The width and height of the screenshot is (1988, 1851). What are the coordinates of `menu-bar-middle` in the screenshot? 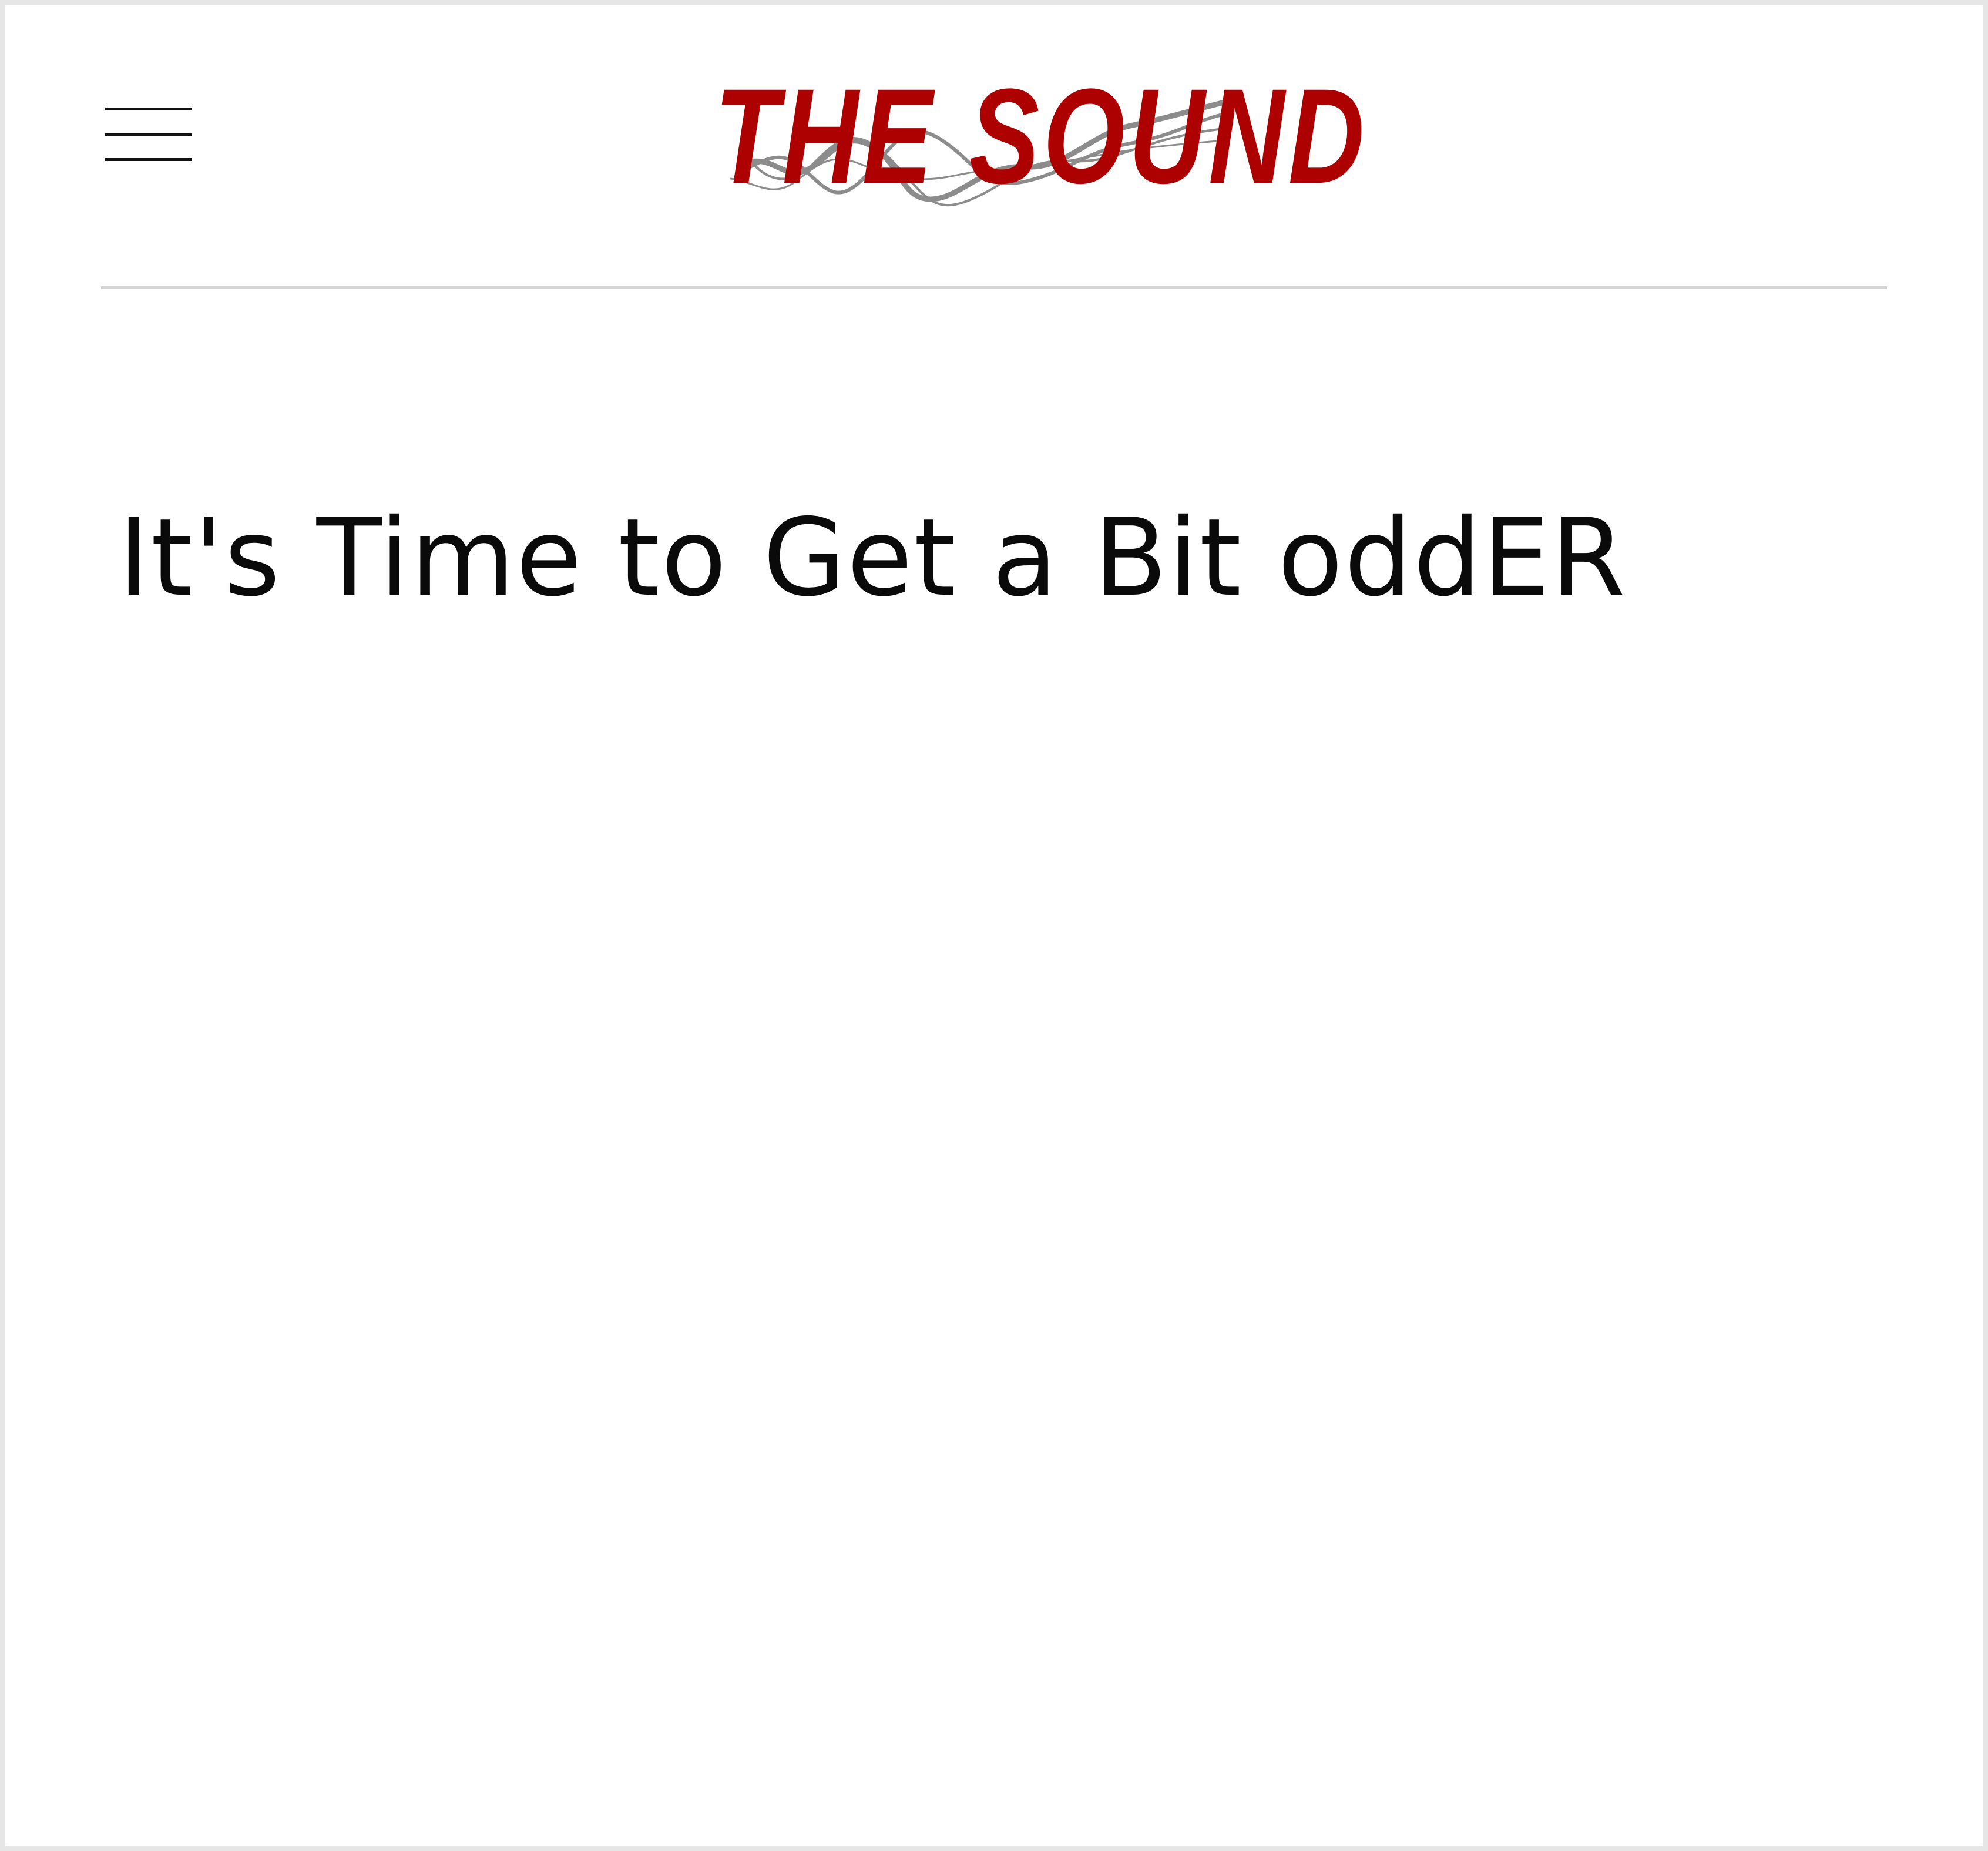 It's located at (148, 134).